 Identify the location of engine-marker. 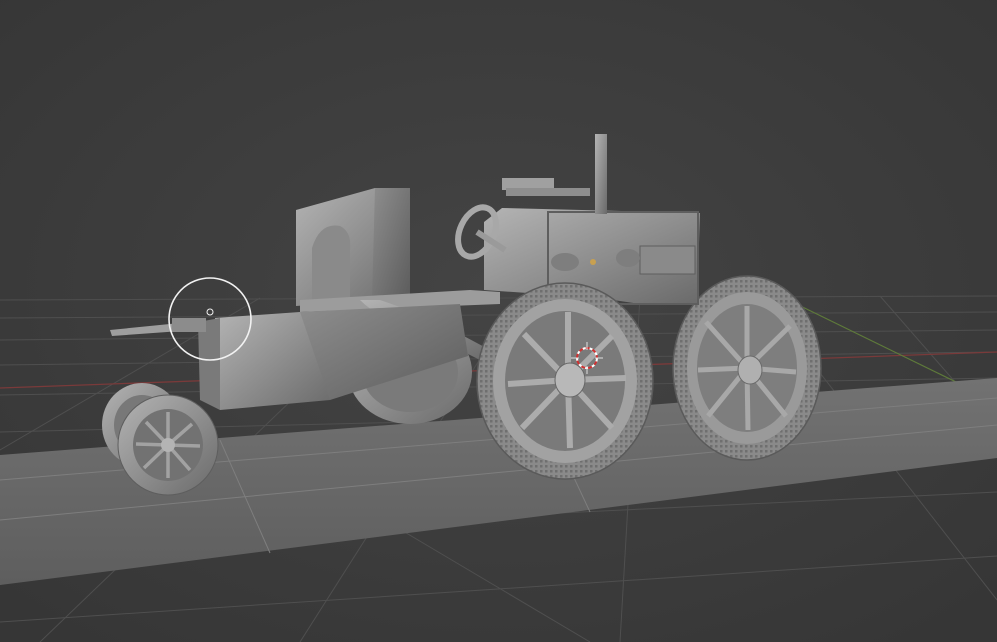
(593, 262).